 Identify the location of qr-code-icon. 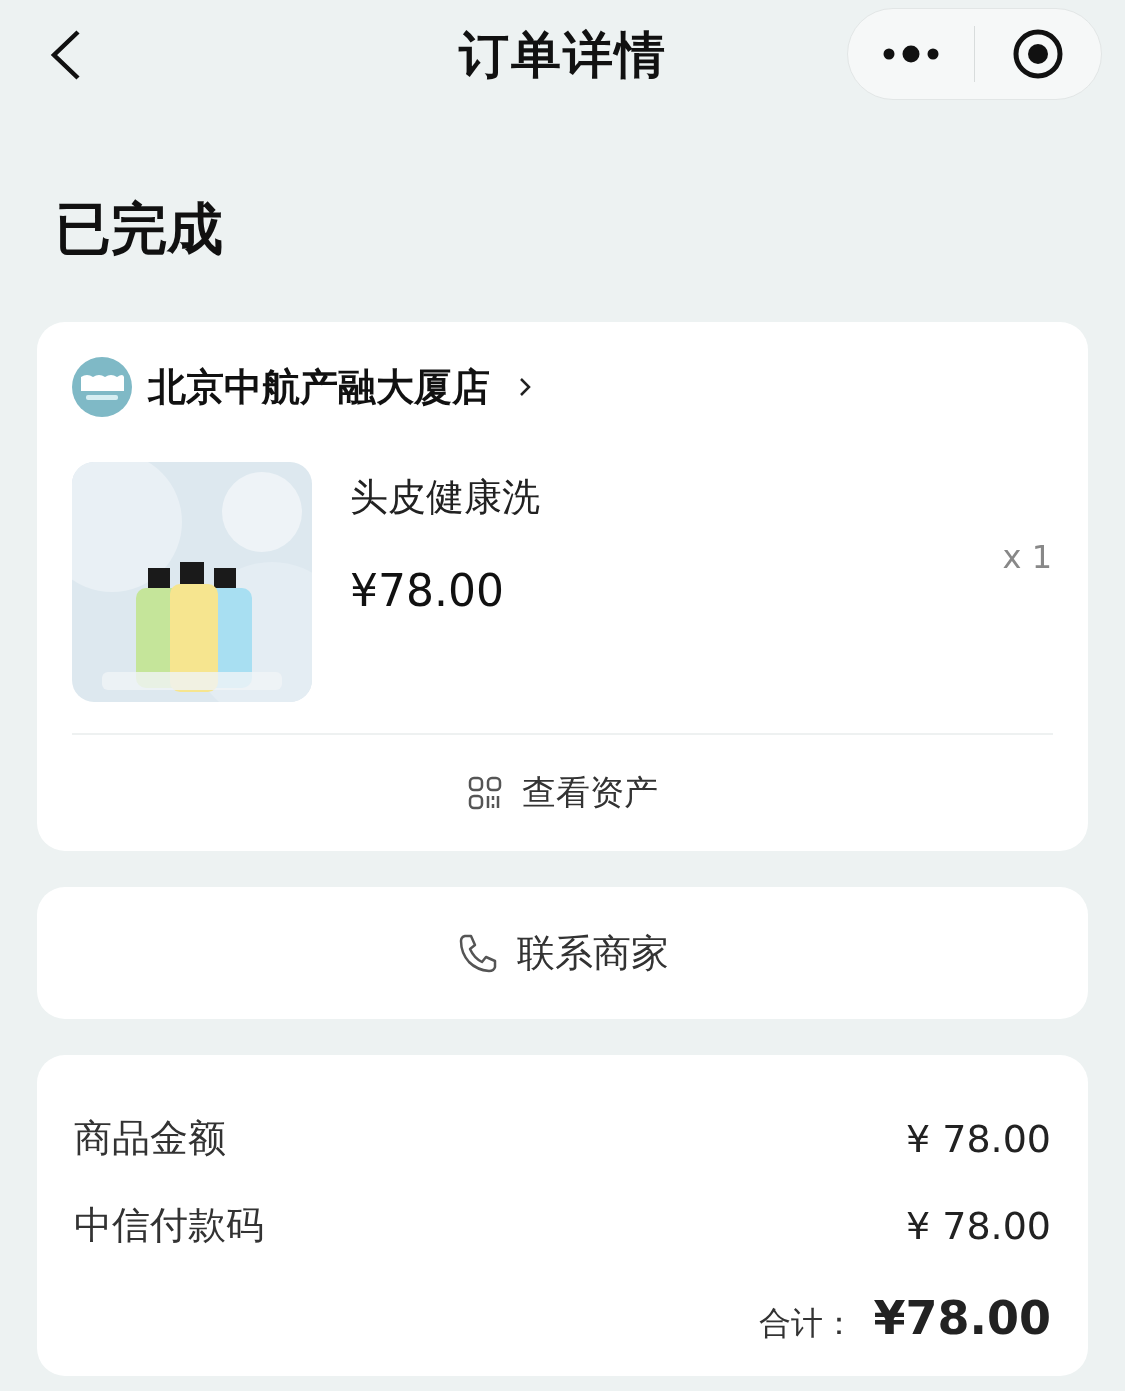
(484, 793).